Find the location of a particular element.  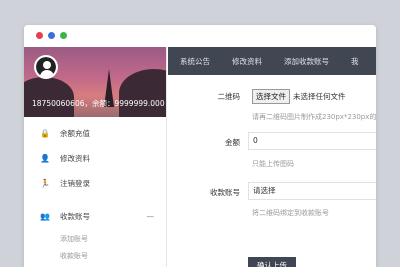

account-select-value: 请选择 is located at coordinates (264, 190).